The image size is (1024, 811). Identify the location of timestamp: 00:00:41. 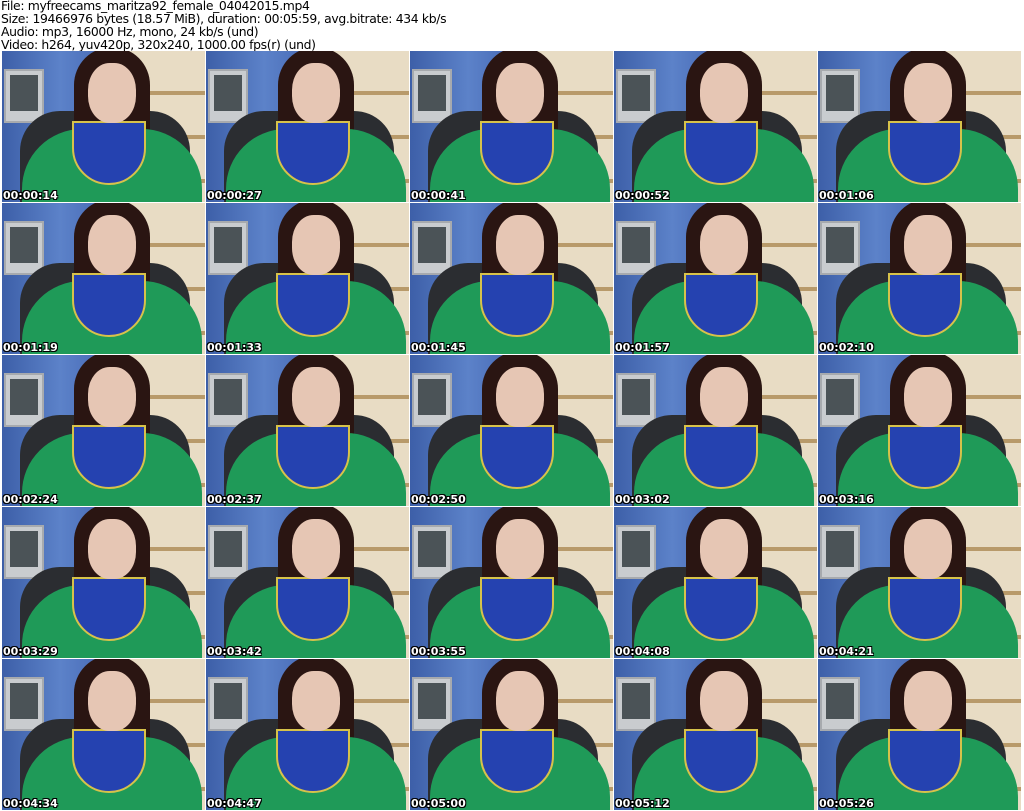
(438, 195).